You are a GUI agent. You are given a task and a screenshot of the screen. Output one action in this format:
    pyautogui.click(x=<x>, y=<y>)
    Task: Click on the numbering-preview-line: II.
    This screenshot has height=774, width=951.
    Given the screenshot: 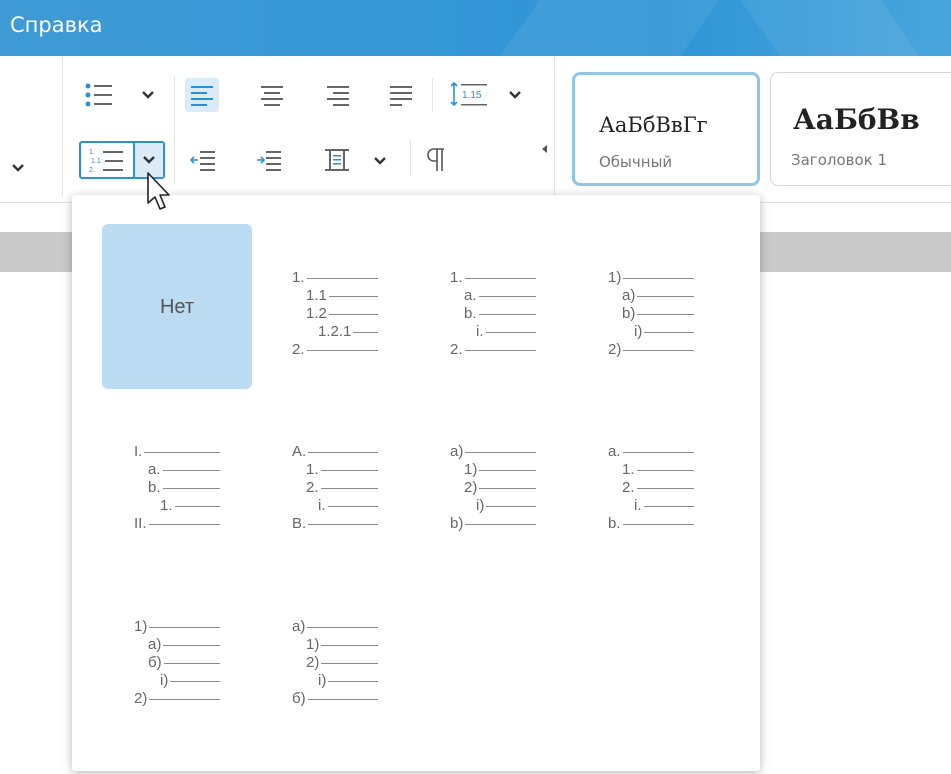 What is the action you would take?
    pyautogui.click(x=177, y=524)
    